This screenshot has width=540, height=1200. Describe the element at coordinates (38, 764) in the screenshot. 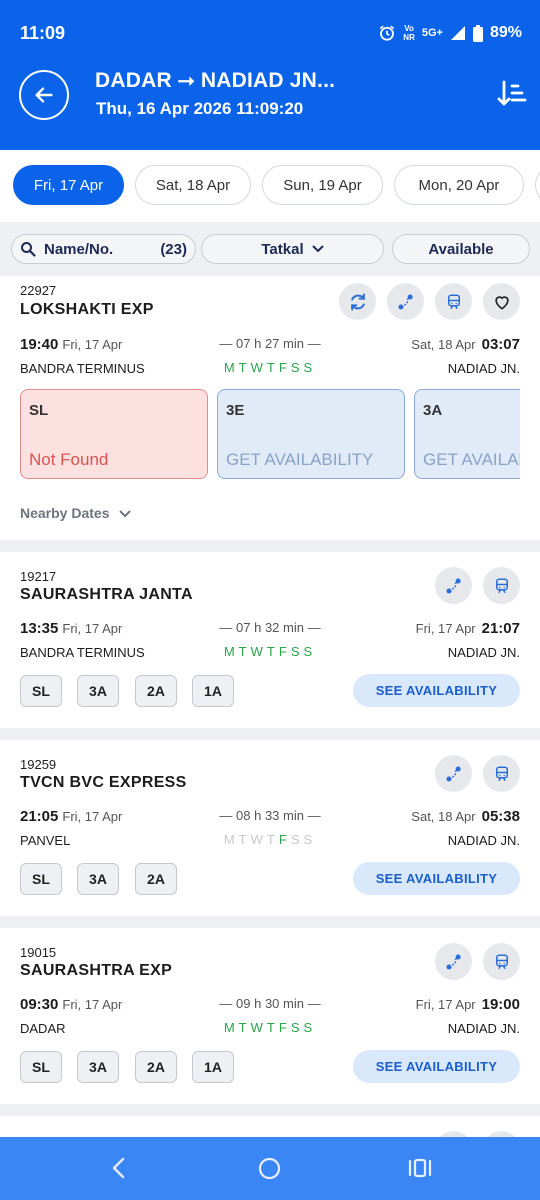

I see `train-number: 19259` at that location.